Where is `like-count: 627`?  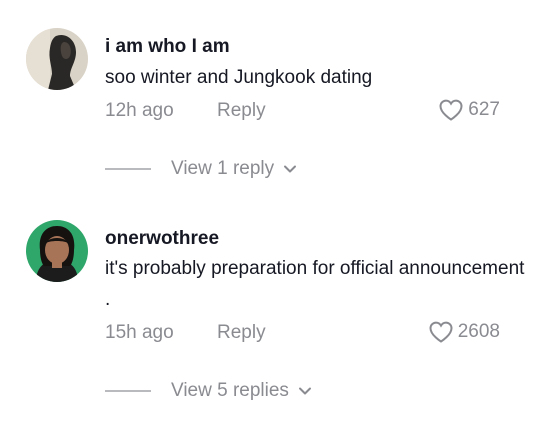 like-count: 627 is located at coordinates (484, 109).